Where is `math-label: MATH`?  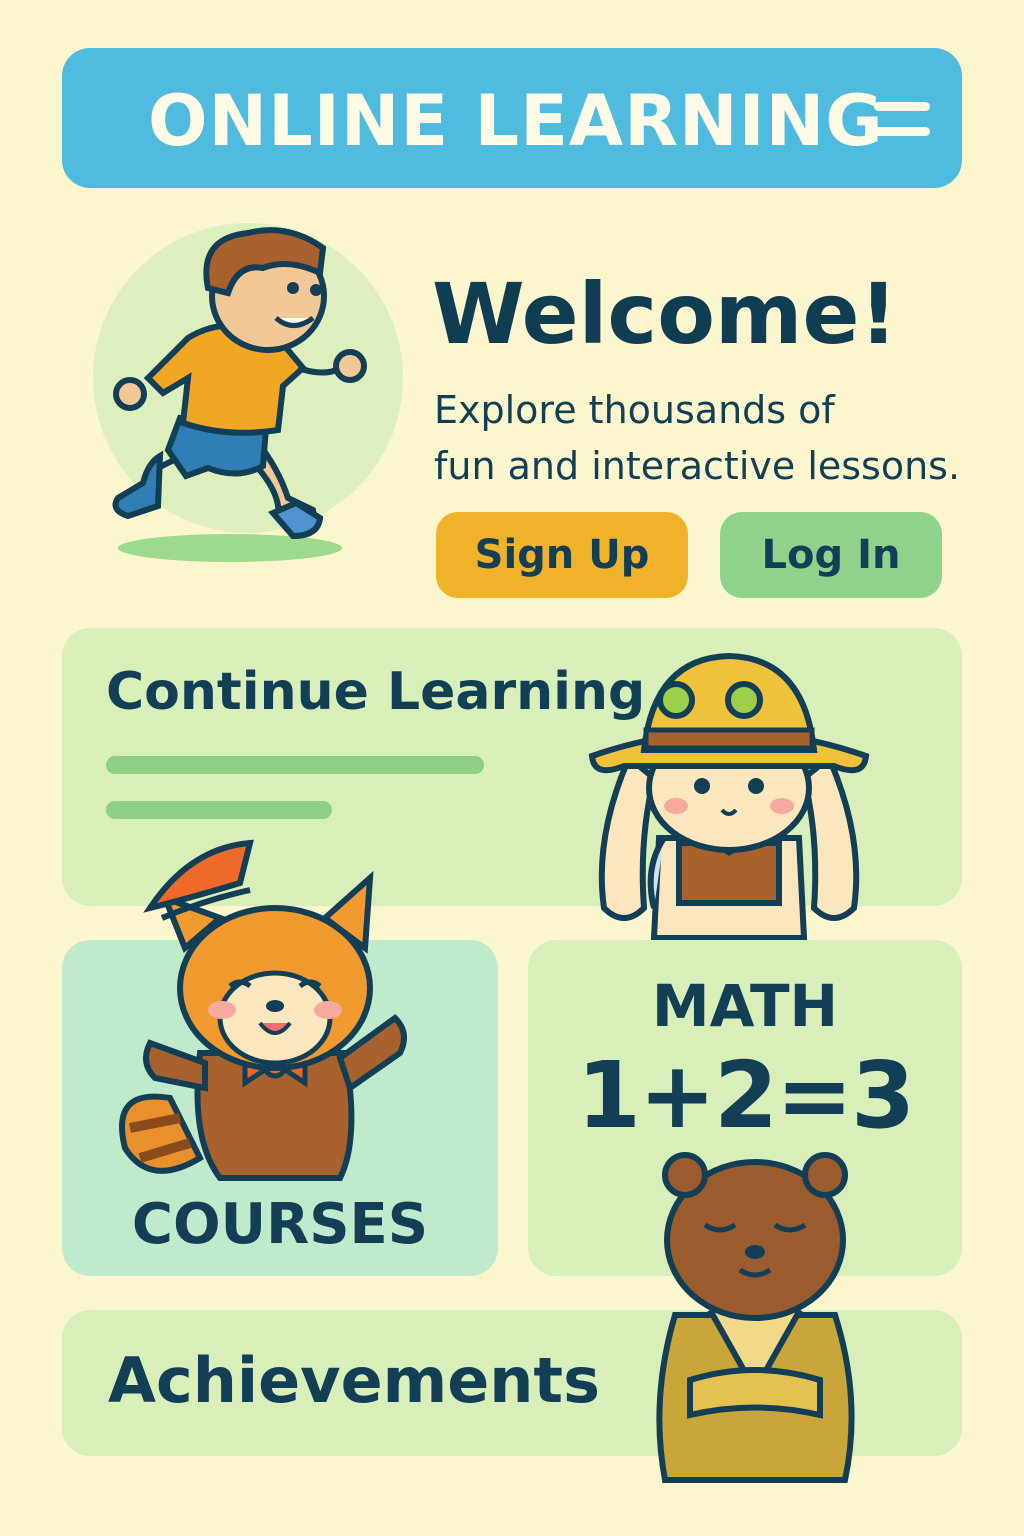 math-label: MATH is located at coordinates (745, 1006).